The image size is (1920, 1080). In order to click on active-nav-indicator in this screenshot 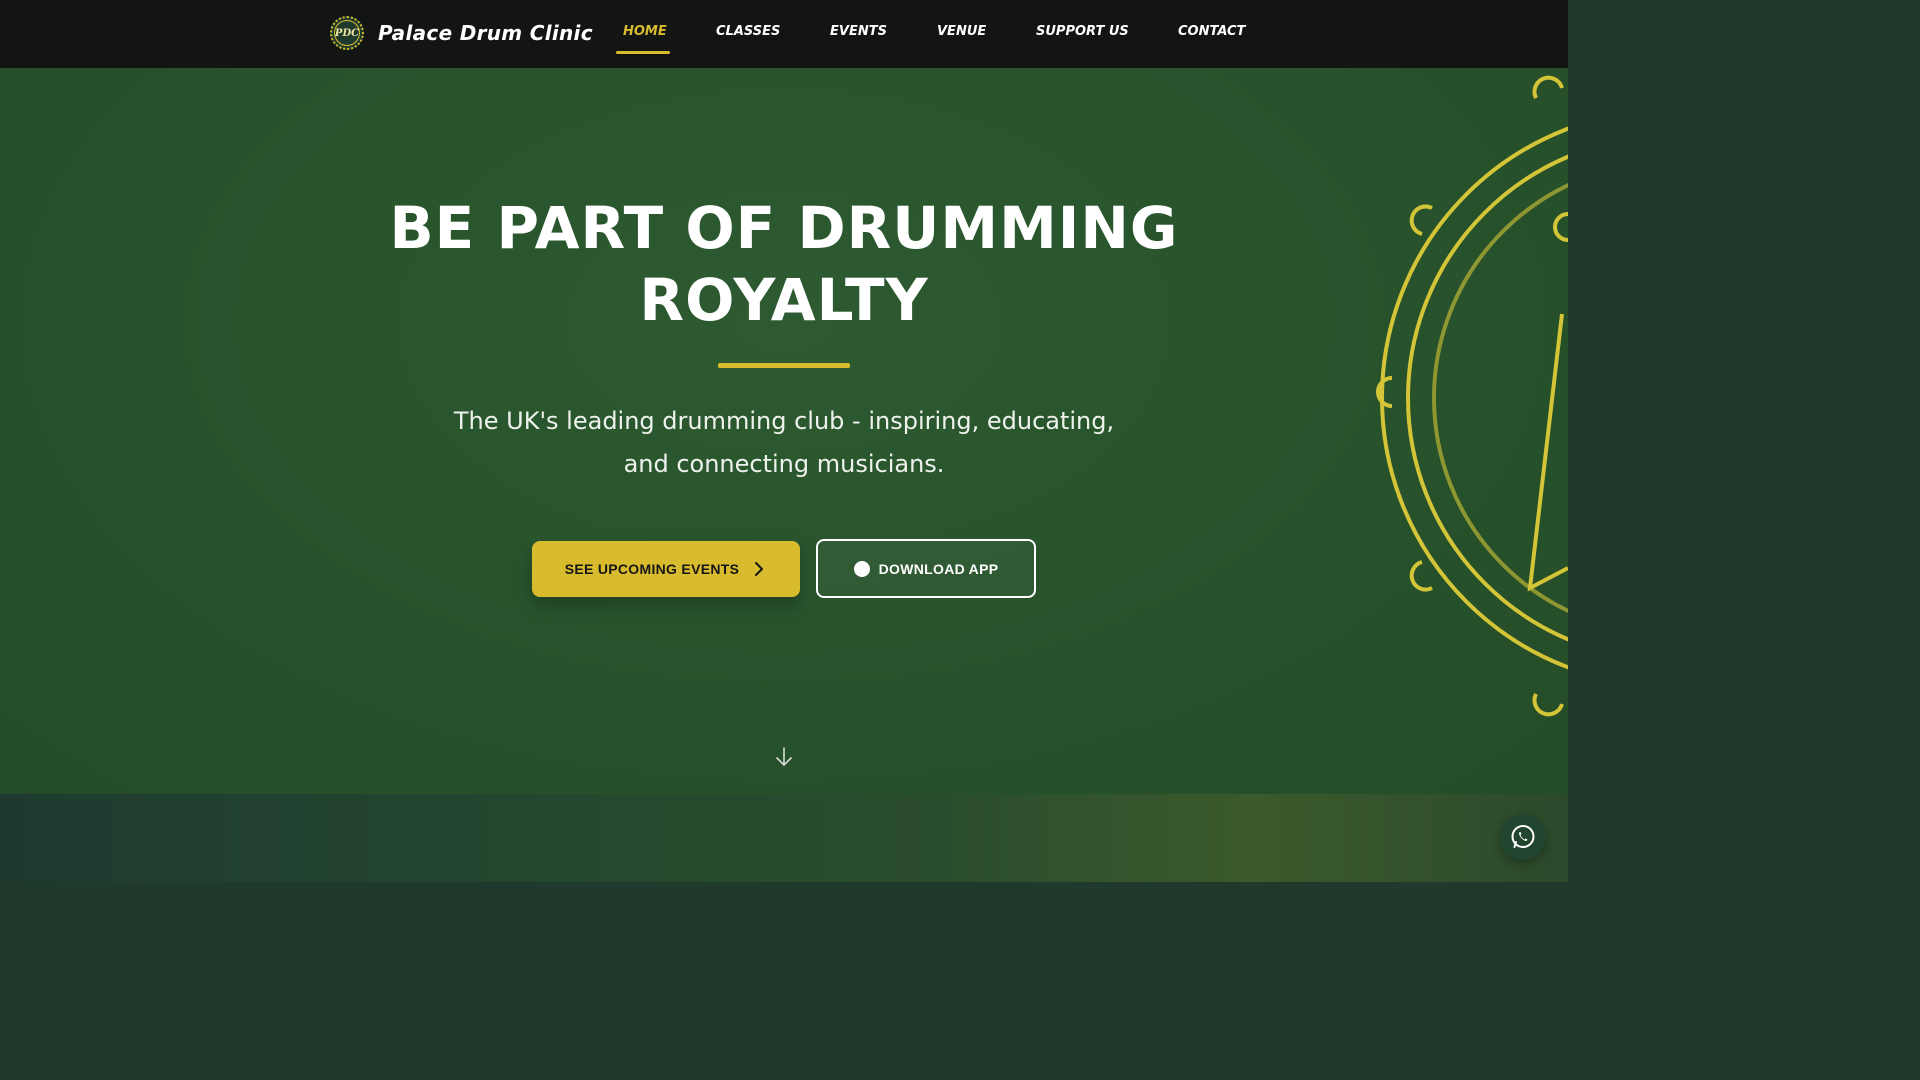, I will do `click(643, 52)`.